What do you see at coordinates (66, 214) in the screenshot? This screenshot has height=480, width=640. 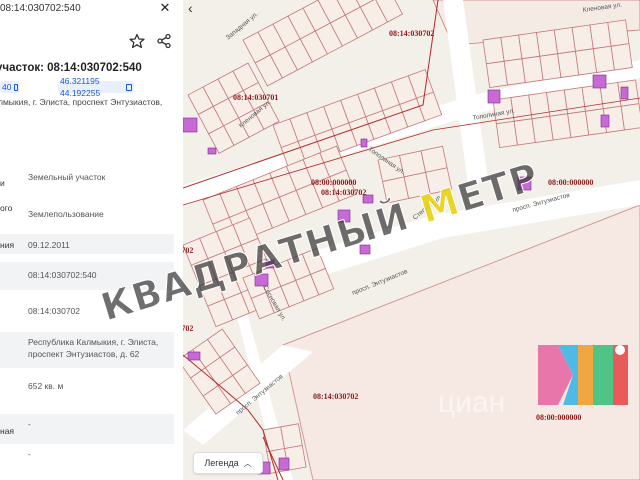 I see `row-value-kind: Землепользование` at bounding box center [66, 214].